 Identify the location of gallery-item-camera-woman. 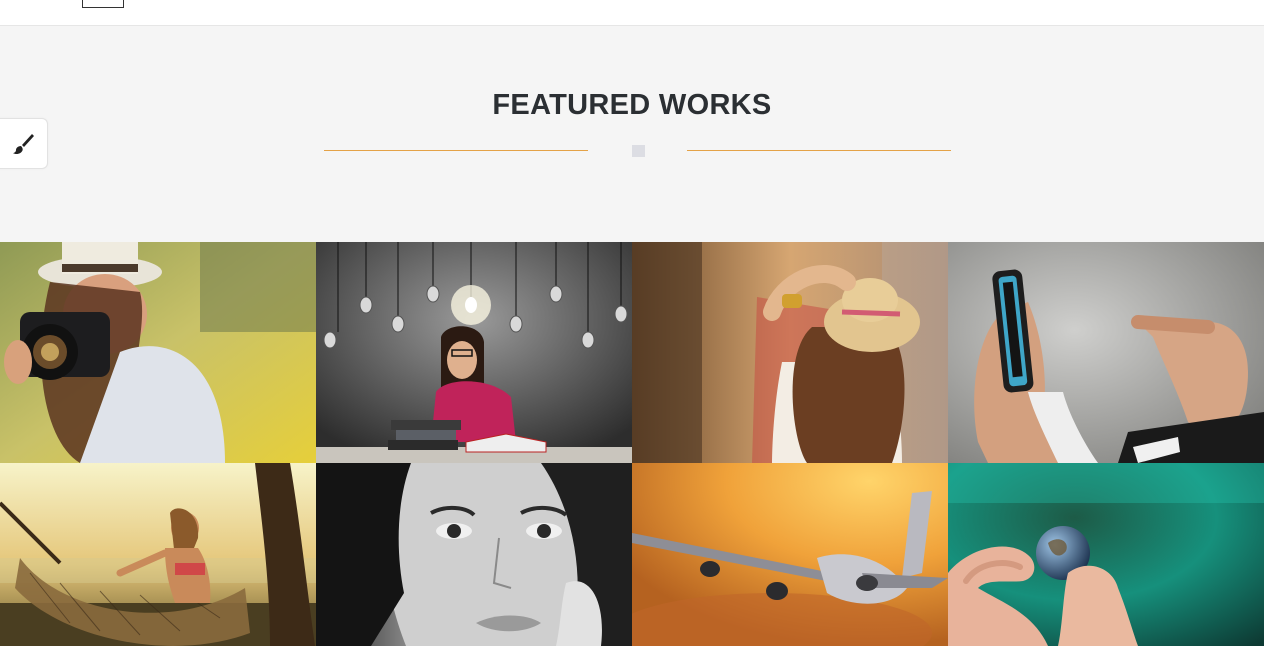
(158, 352).